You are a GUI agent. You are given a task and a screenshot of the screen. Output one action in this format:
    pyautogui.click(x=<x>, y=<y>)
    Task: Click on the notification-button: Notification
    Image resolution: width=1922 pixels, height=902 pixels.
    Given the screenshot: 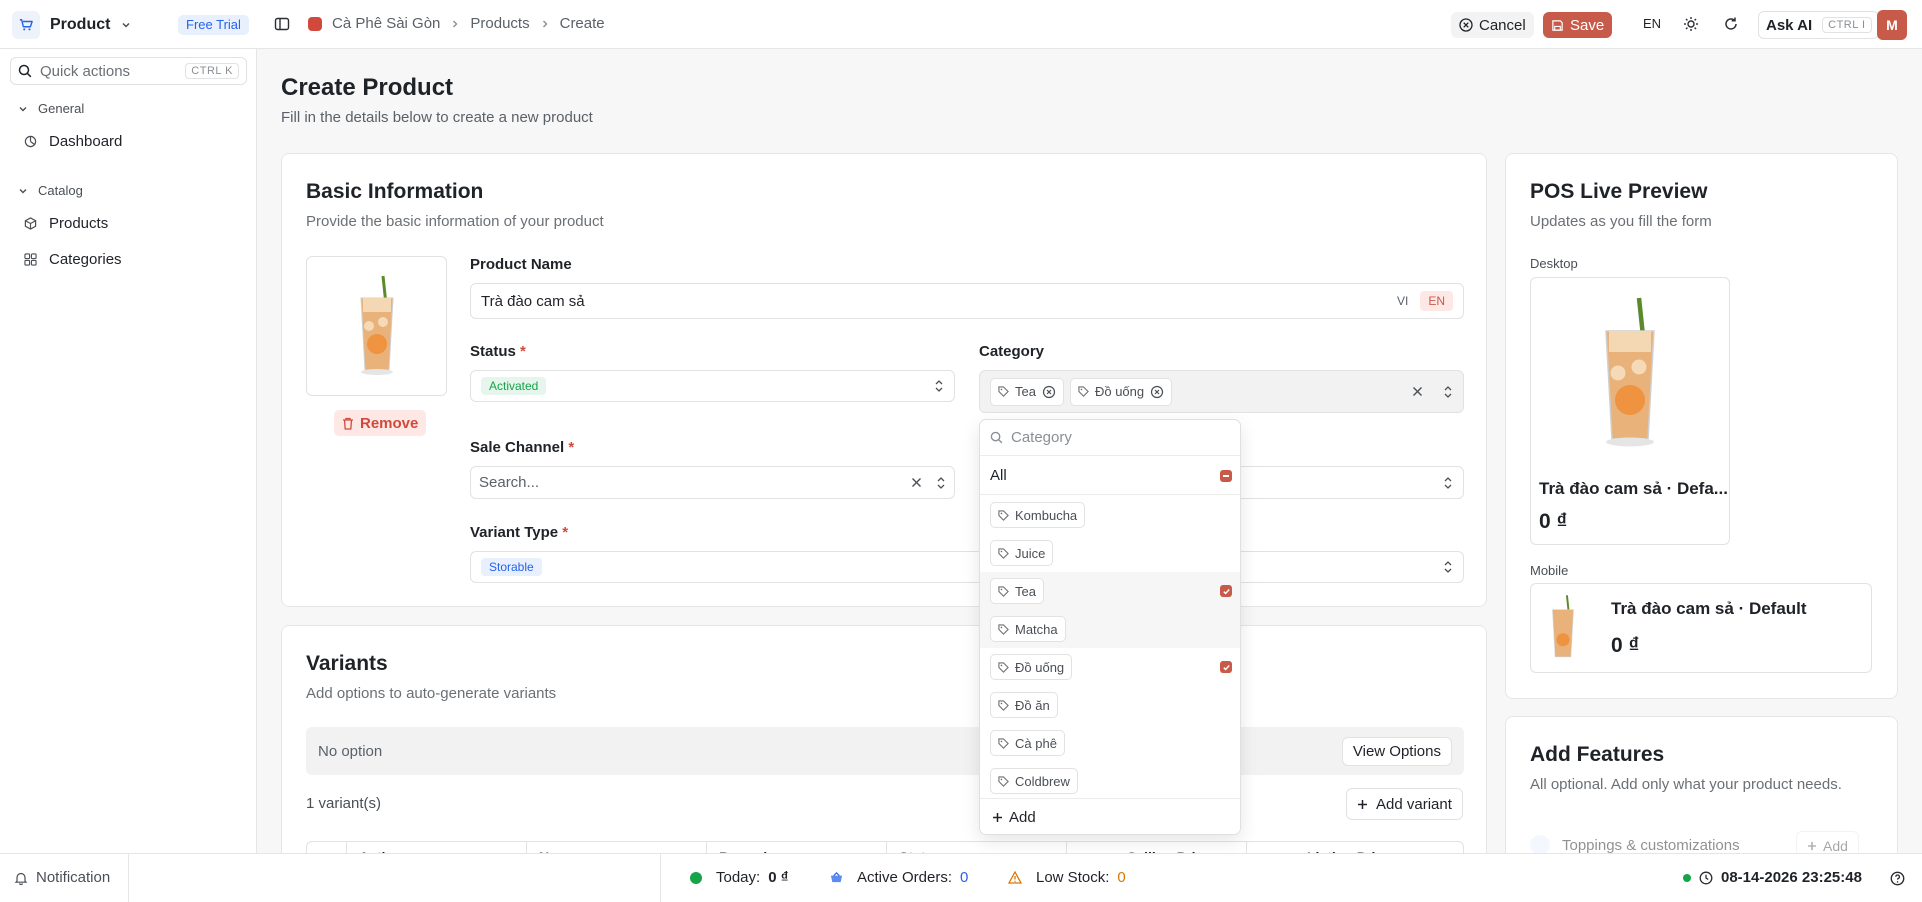 What is the action you would take?
    pyautogui.click(x=62, y=877)
    